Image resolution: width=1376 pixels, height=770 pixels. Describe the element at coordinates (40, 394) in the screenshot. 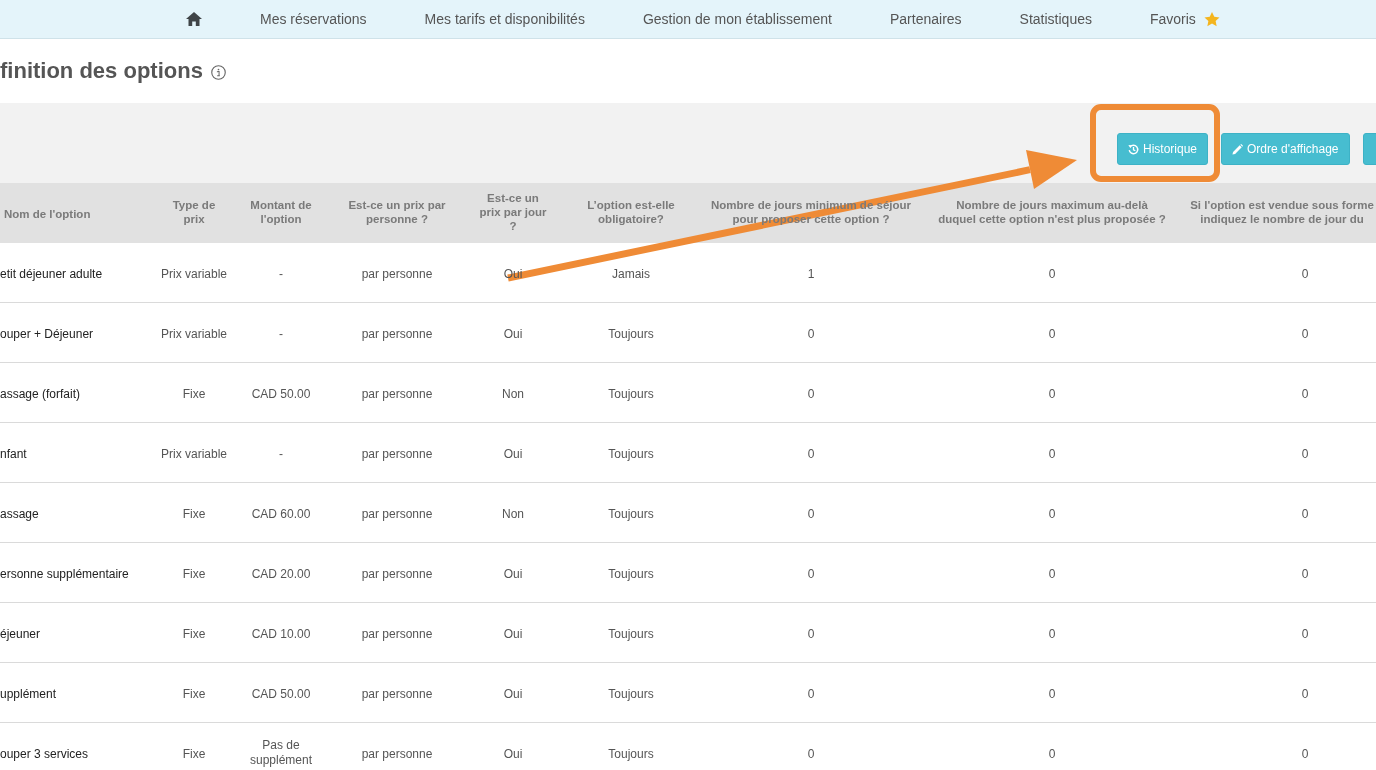

I see `table-cell: assage (forfait)` at that location.